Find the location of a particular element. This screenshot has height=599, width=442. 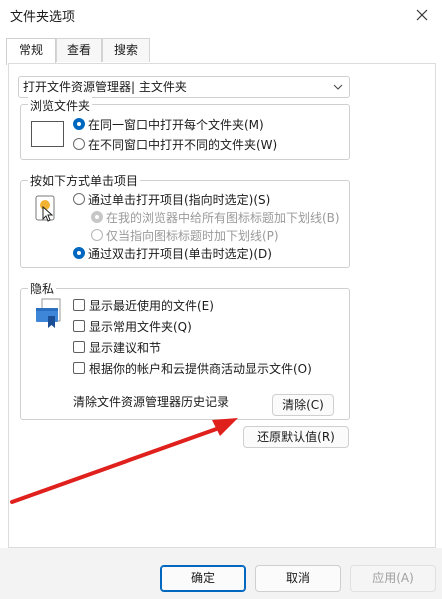

annotation-arrow is located at coordinates (124, 461).